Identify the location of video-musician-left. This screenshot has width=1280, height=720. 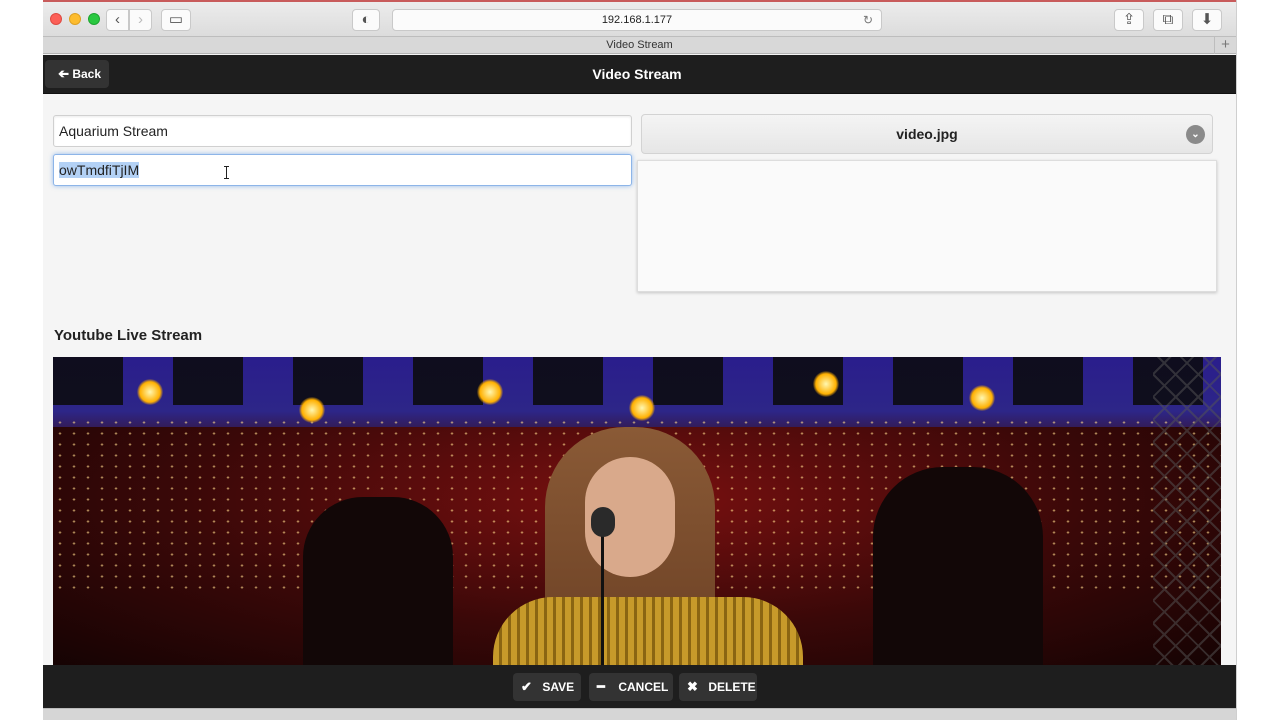
(378, 582).